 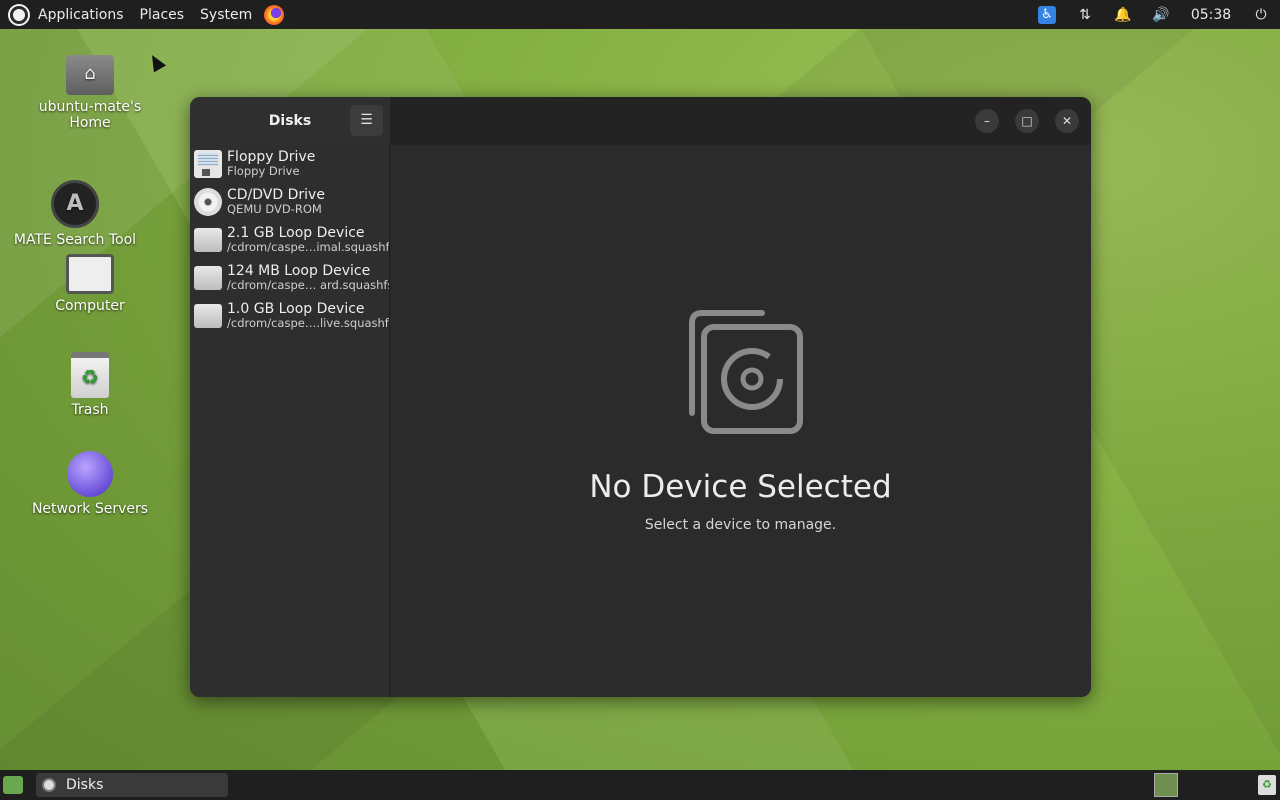 What do you see at coordinates (296, 309) in the screenshot?
I see `device-name: 1.0 GB Loop Device` at bounding box center [296, 309].